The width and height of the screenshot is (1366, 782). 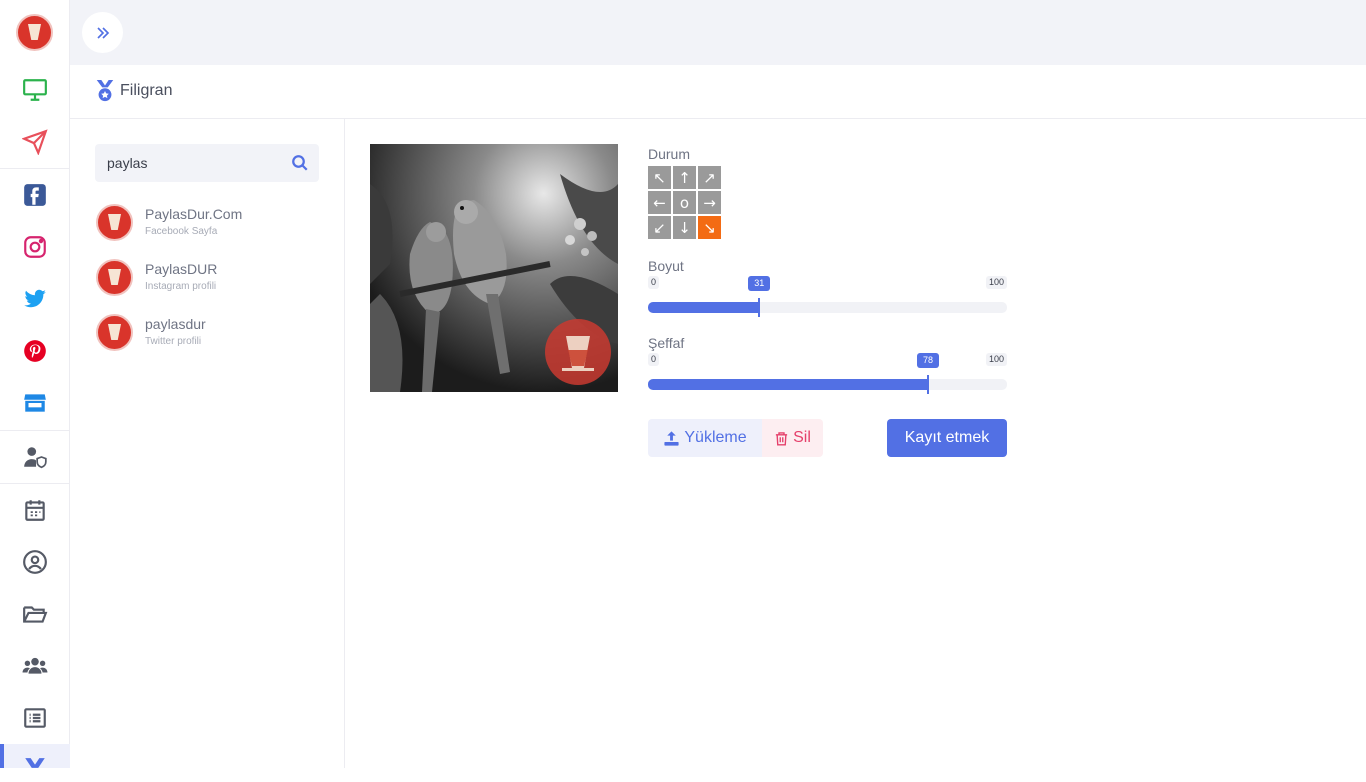 I want to click on instagram-icon, so click(x=35, y=247).